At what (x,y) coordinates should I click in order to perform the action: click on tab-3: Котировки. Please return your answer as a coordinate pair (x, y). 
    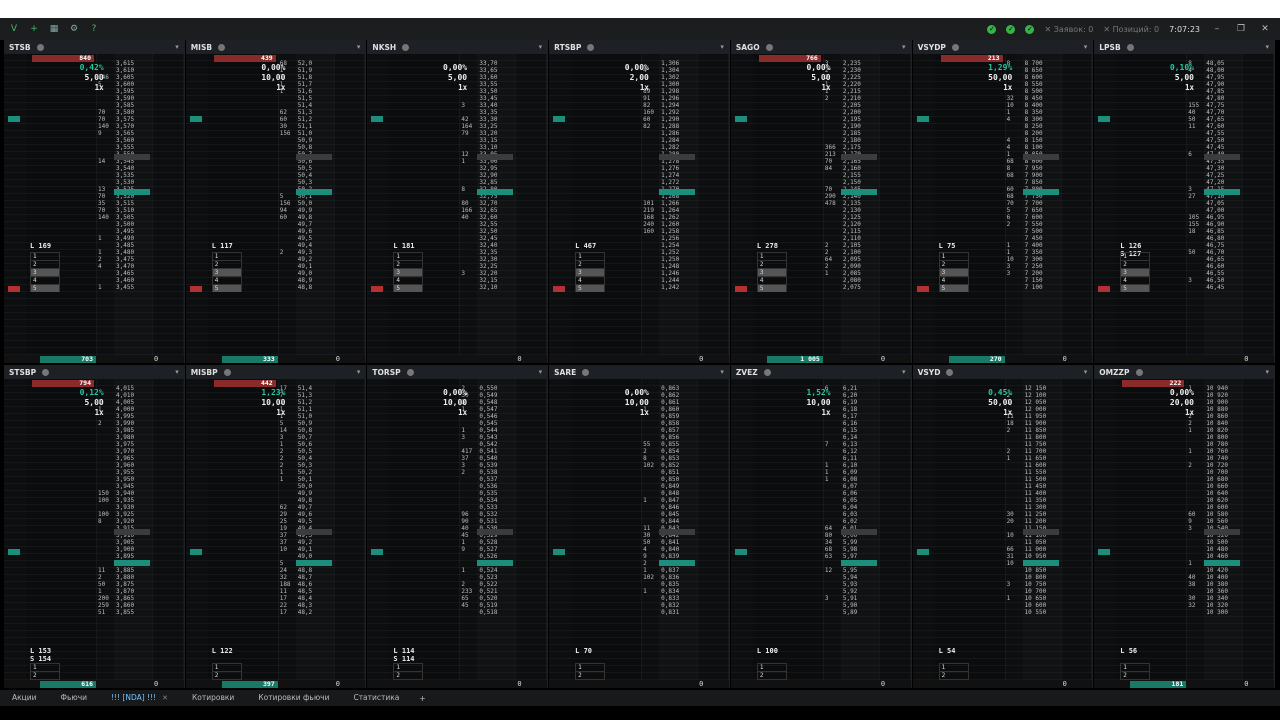
    Looking at the image, I should click on (213, 698).